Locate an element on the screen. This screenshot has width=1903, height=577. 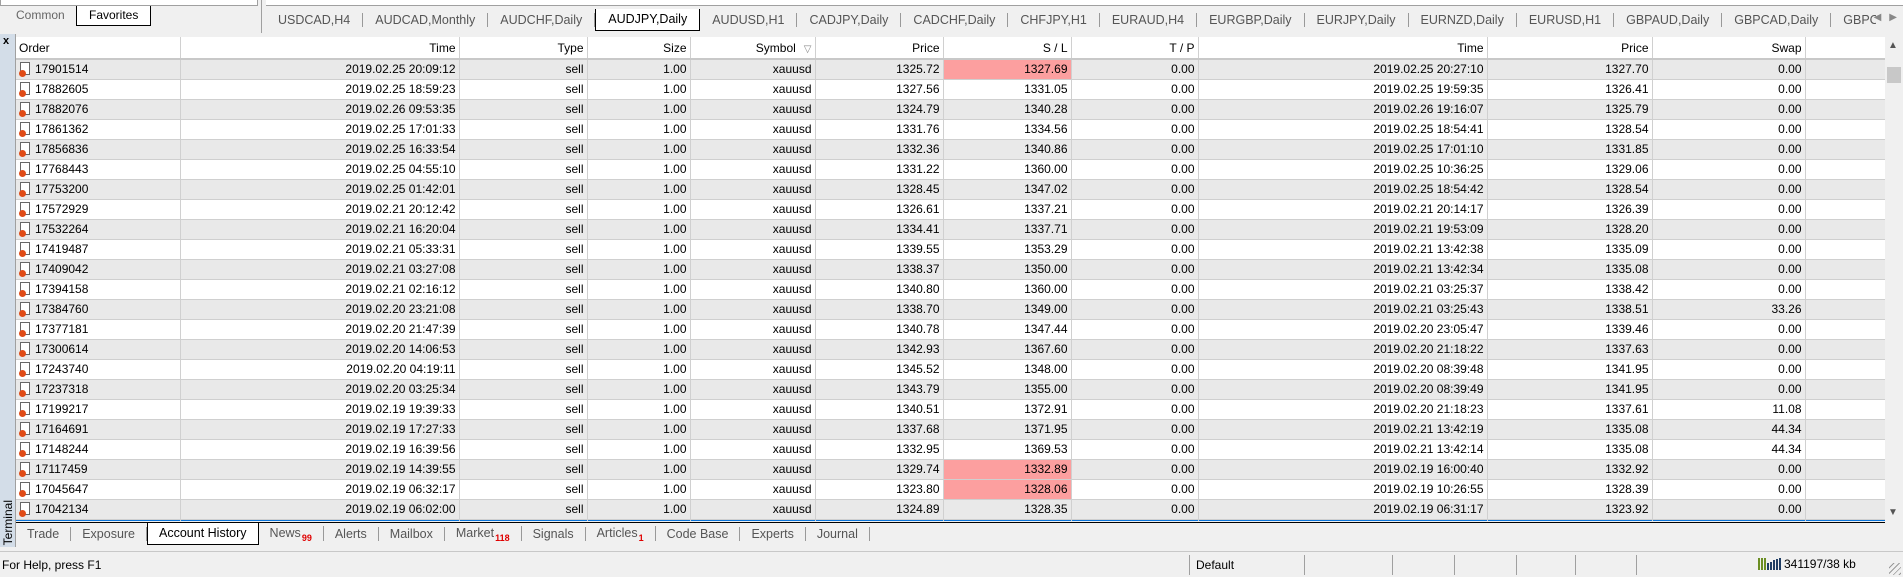
vertical-scrollbar: ▲ ▼ is located at coordinates (1894, 279).